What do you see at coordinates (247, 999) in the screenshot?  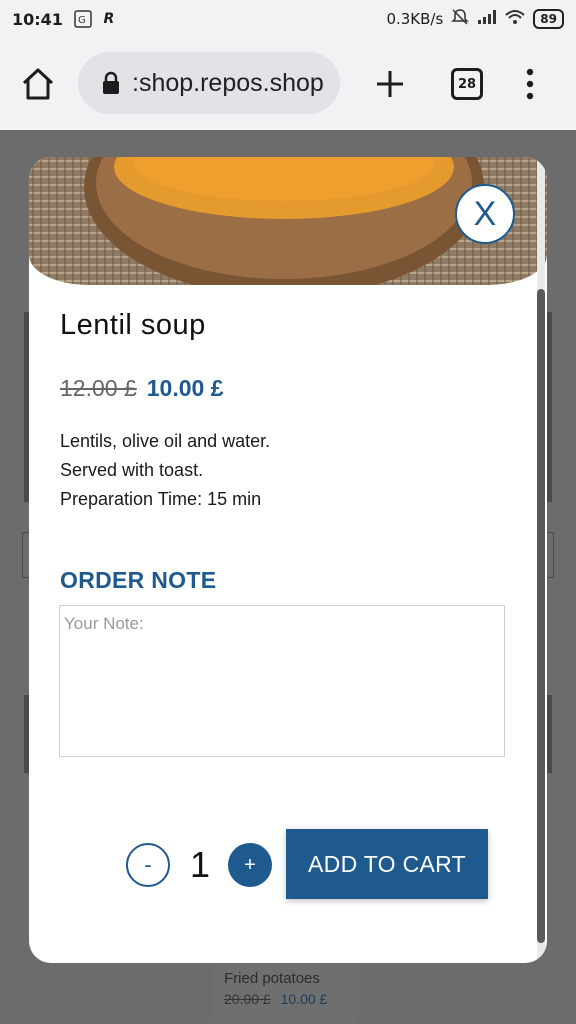 I see `background-old-price: 20.00 £` at bounding box center [247, 999].